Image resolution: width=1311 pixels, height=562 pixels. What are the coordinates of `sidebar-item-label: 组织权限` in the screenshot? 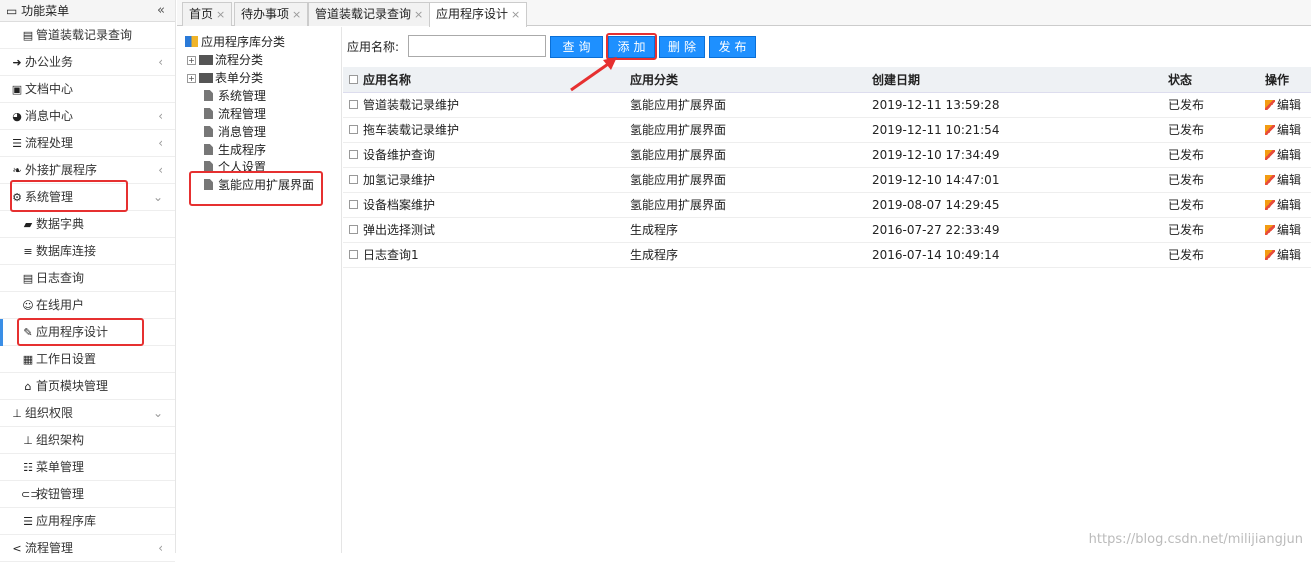 It's located at (49, 413).